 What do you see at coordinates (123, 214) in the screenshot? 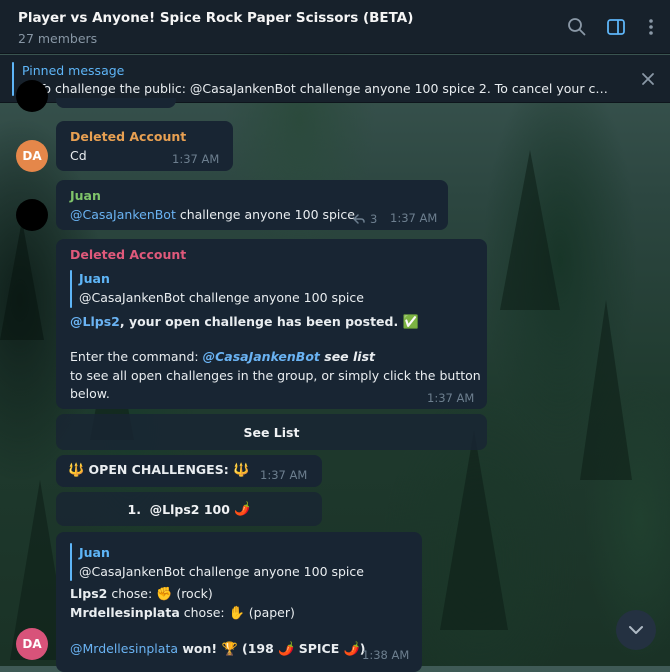
I see `bot-mention-link: @CasaJankenBot` at bounding box center [123, 214].